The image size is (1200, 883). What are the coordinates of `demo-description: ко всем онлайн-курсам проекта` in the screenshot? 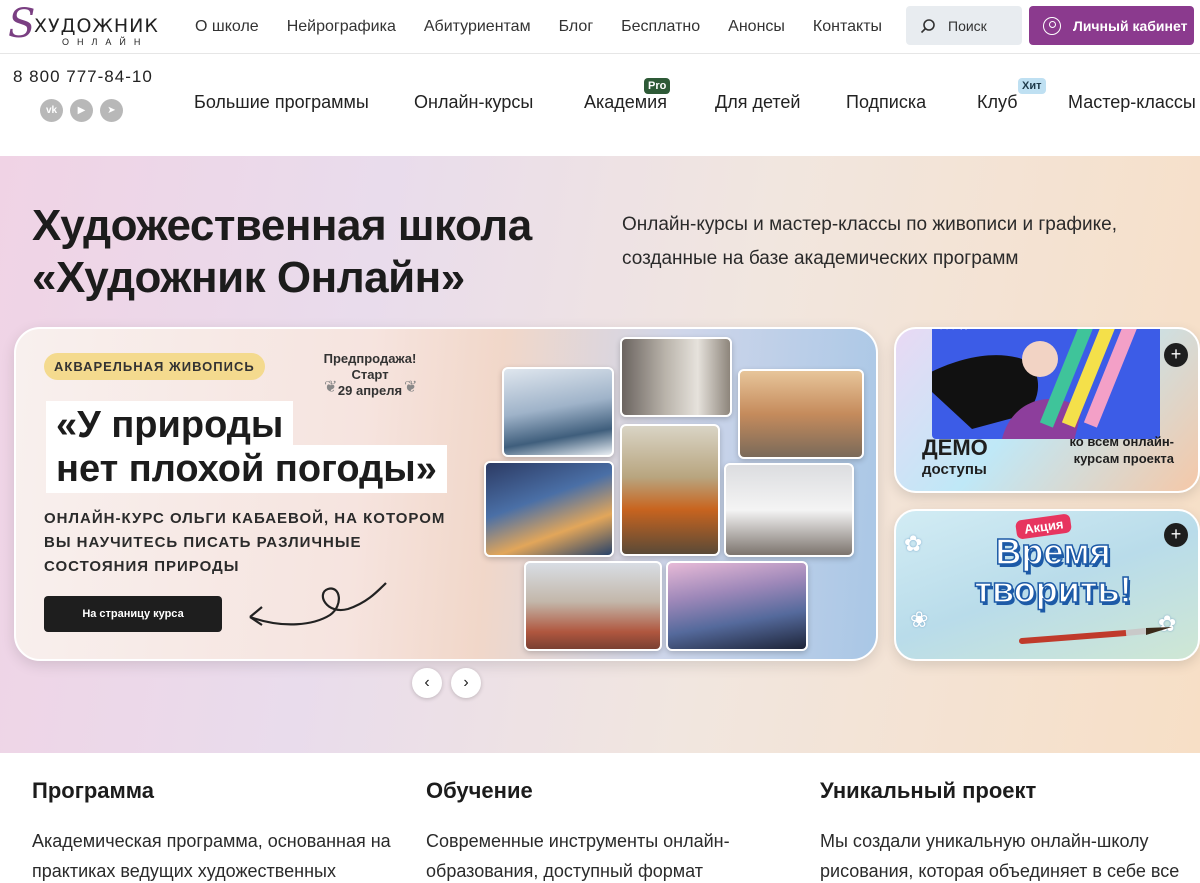 It's located at (1121, 450).